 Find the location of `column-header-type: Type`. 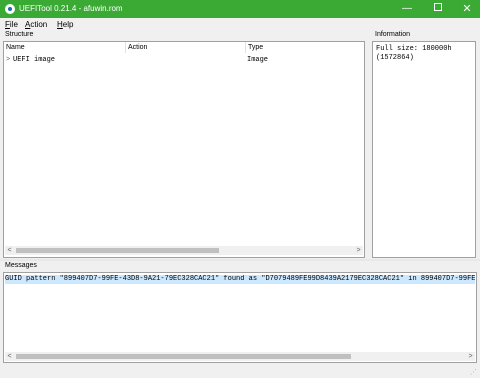

column-header-type: Type is located at coordinates (305, 47).